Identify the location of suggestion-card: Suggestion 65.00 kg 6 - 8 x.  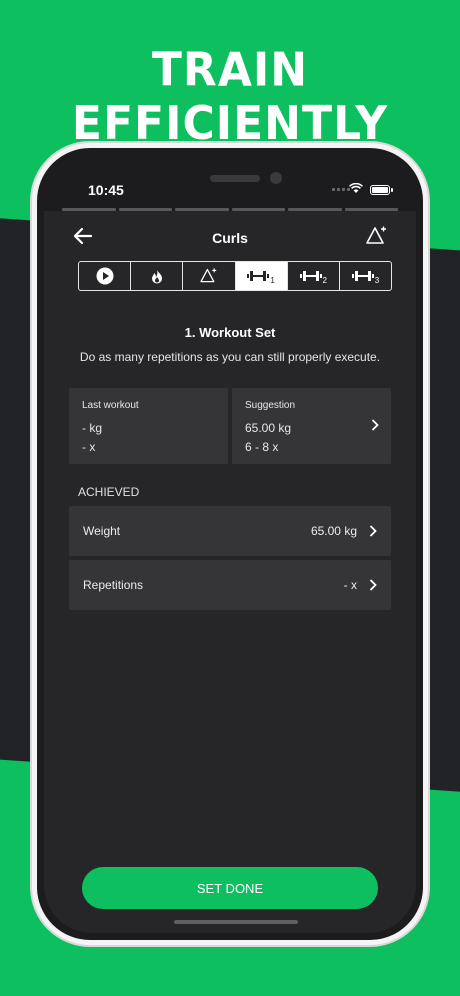
(311, 426).